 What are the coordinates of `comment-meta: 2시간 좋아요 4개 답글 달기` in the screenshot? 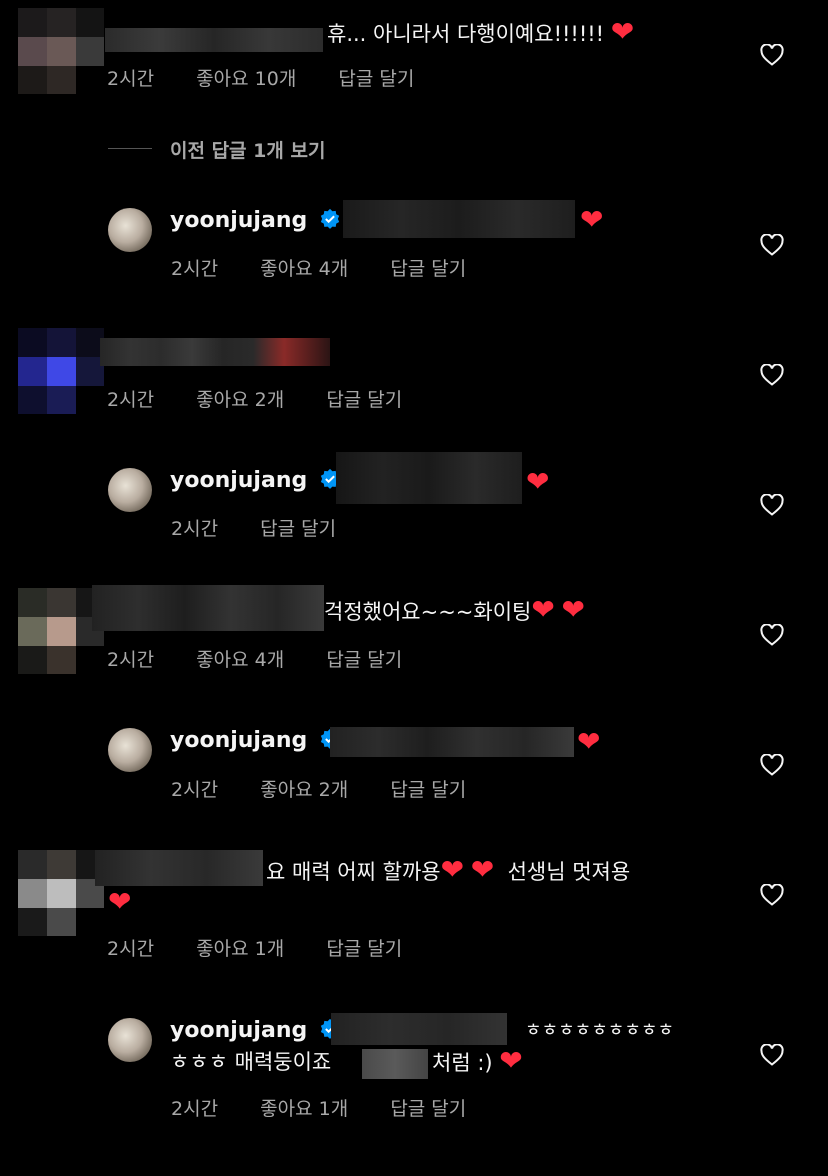 It's located at (254, 658).